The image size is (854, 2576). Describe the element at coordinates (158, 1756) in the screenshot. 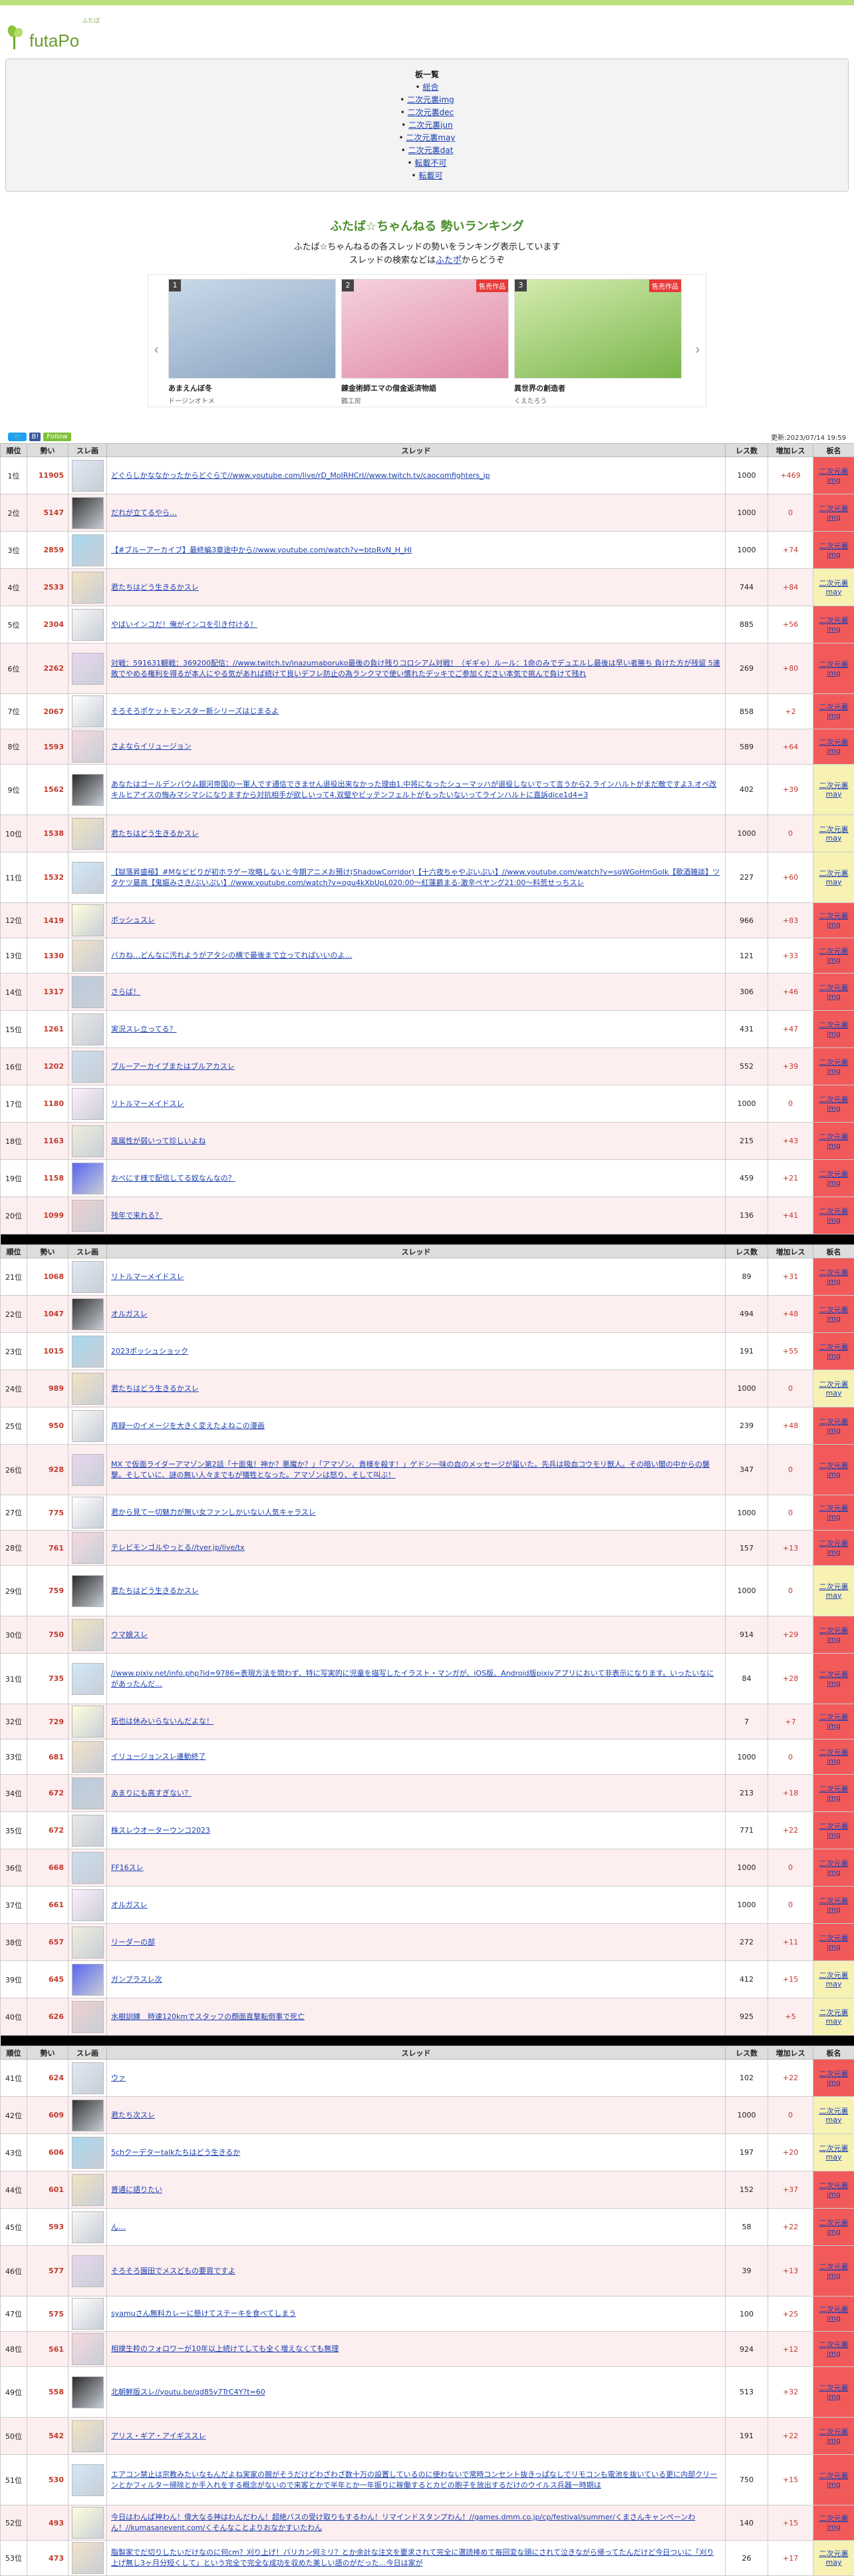

I see `thread-link: イリュージョンスレ連動終了` at that location.